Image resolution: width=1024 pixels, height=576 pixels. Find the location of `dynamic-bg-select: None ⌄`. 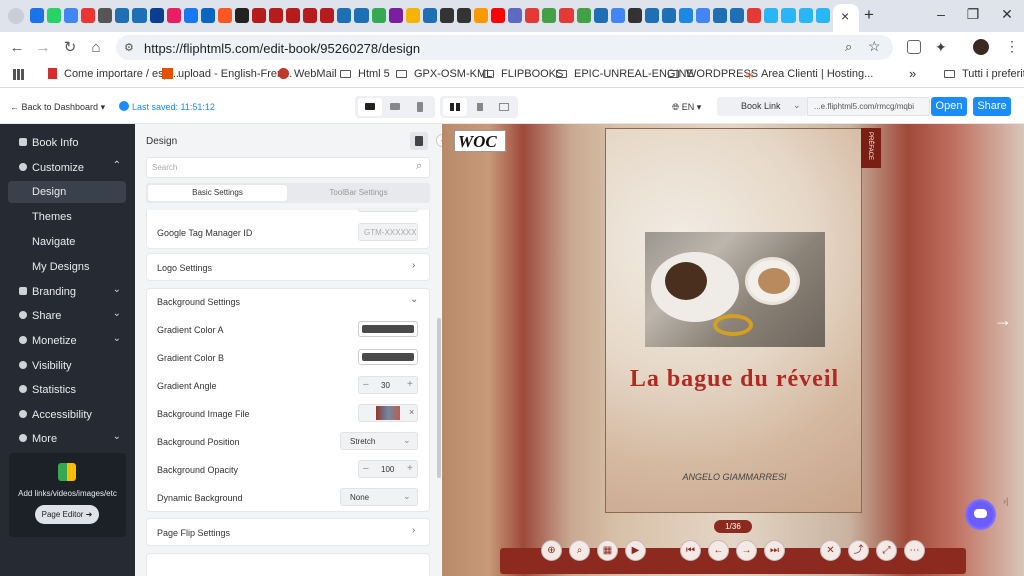

dynamic-bg-select: None ⌄ is located at coordinates (379, 497).